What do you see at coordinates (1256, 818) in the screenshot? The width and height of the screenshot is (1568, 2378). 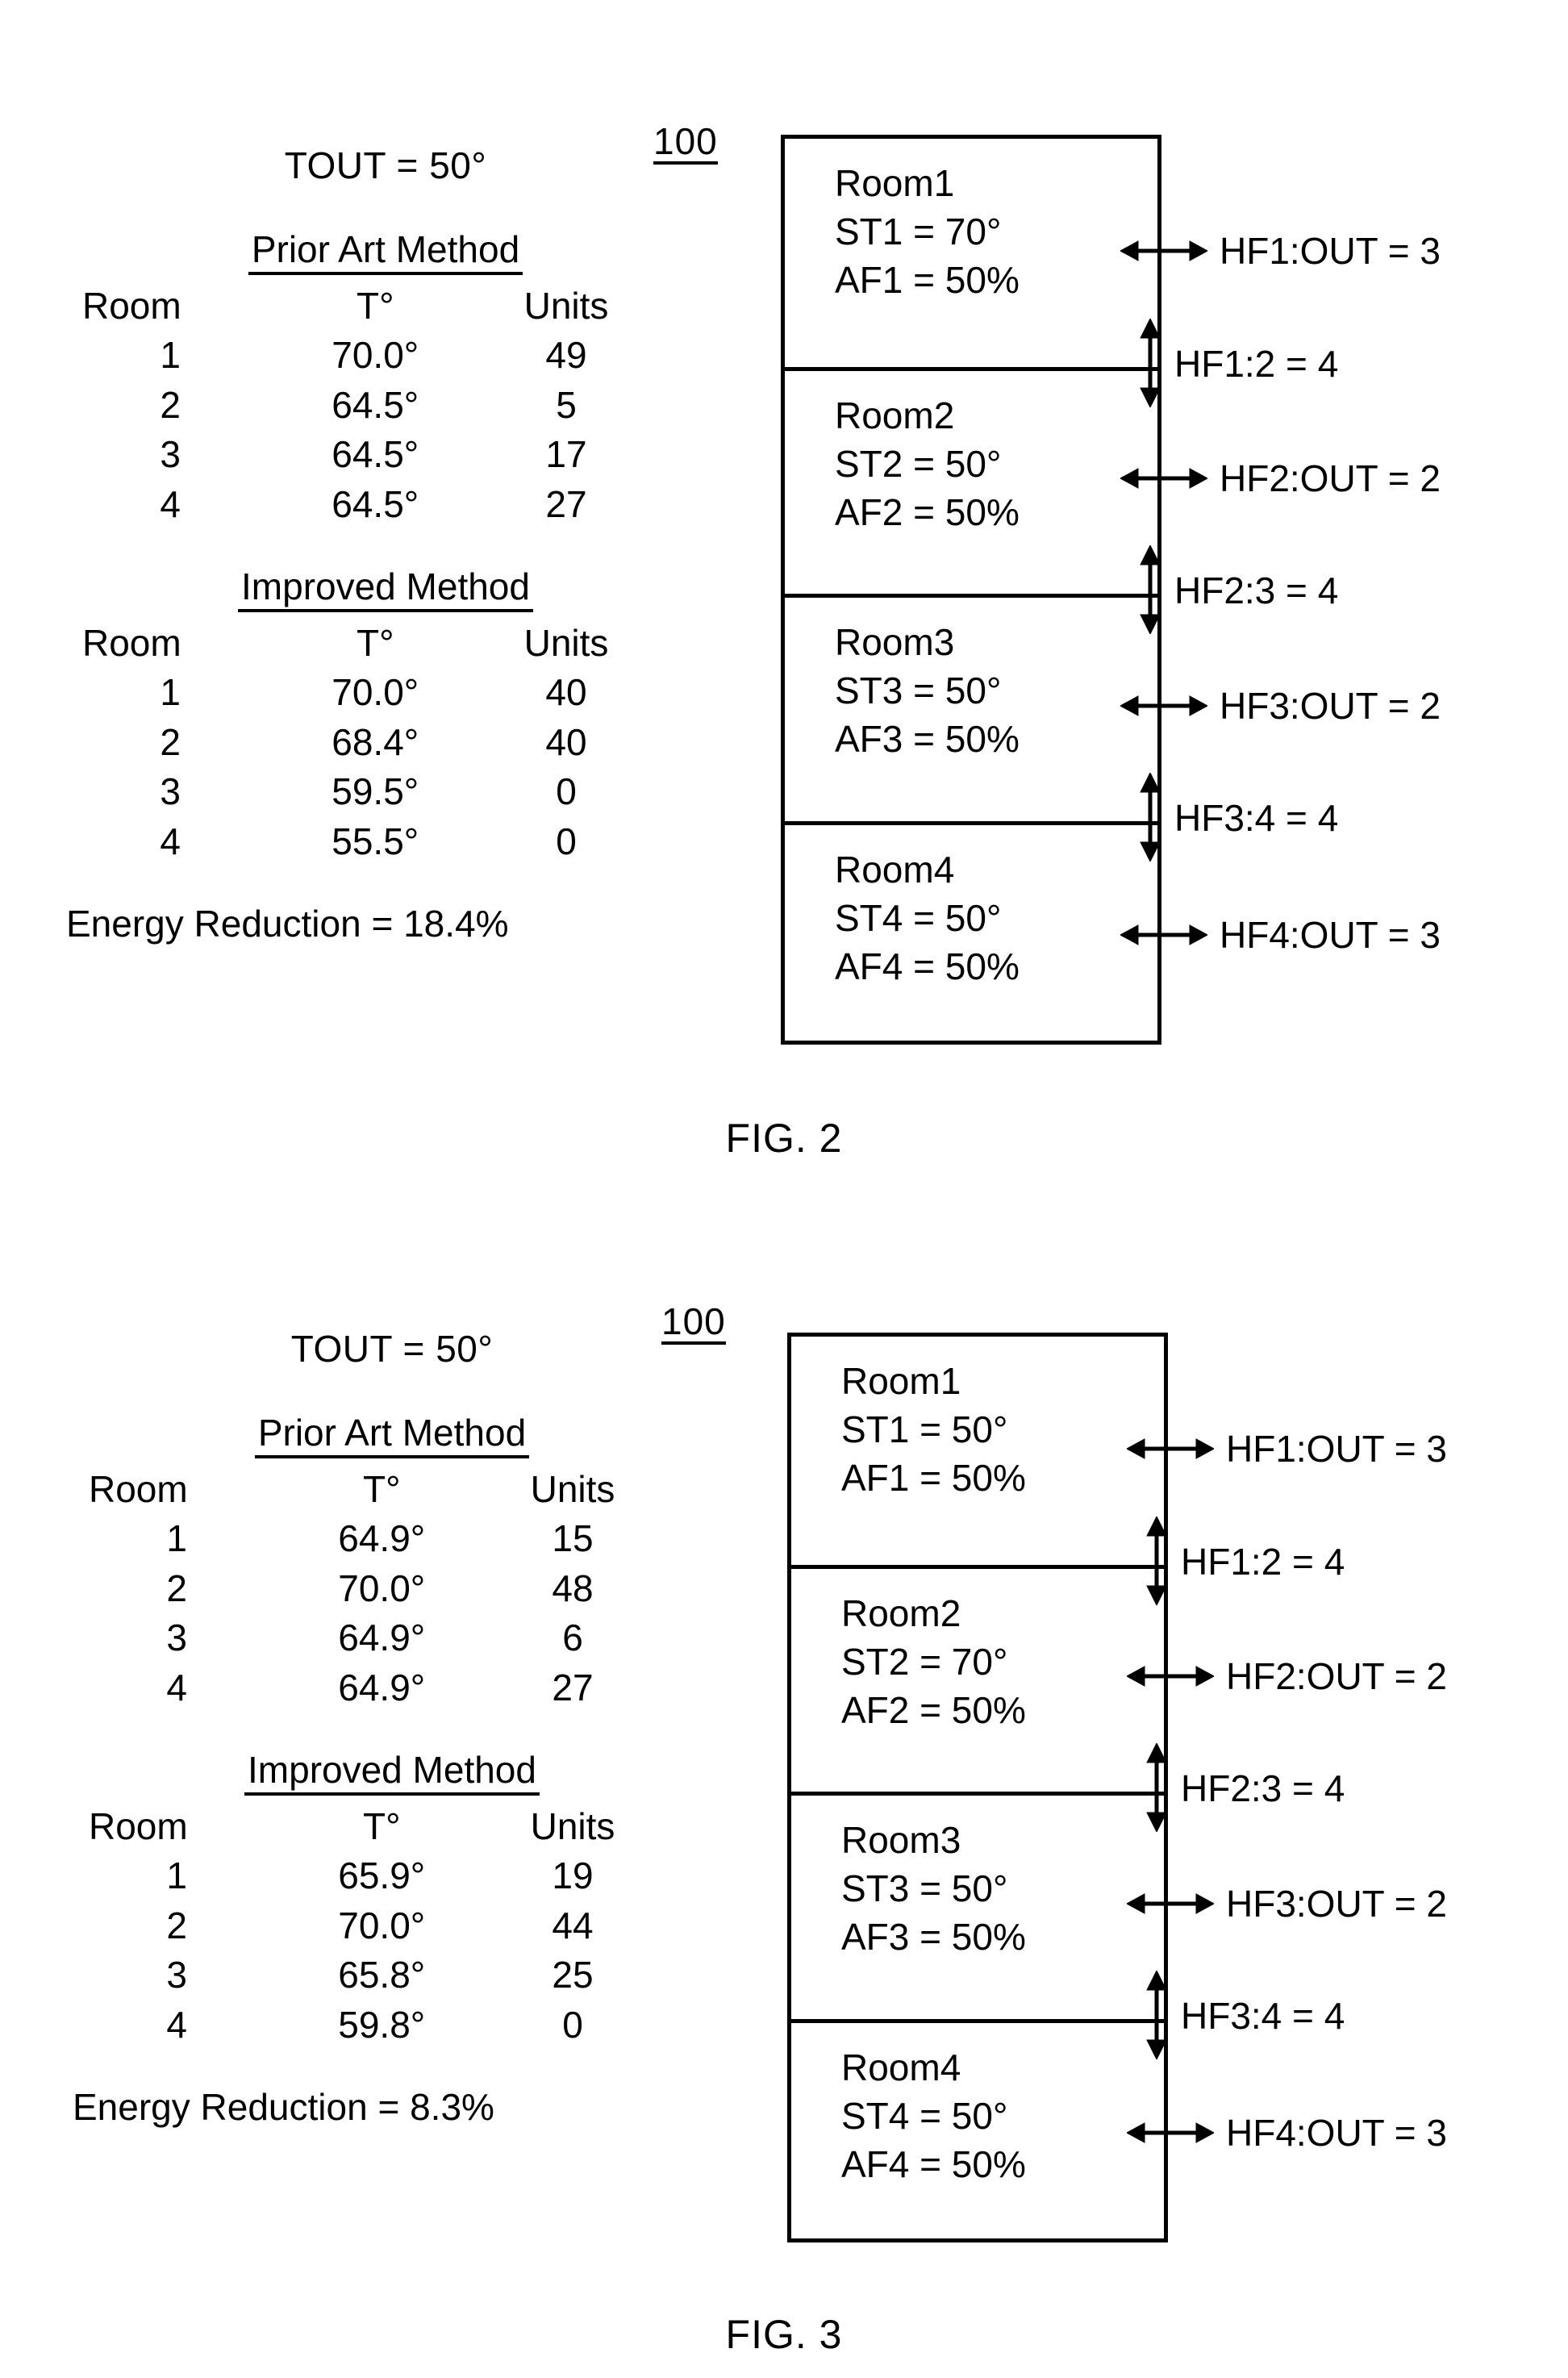 I see `heat-flow-pair-label-3-4: HF3:4 = 4` at bounding box center [1256, 818].